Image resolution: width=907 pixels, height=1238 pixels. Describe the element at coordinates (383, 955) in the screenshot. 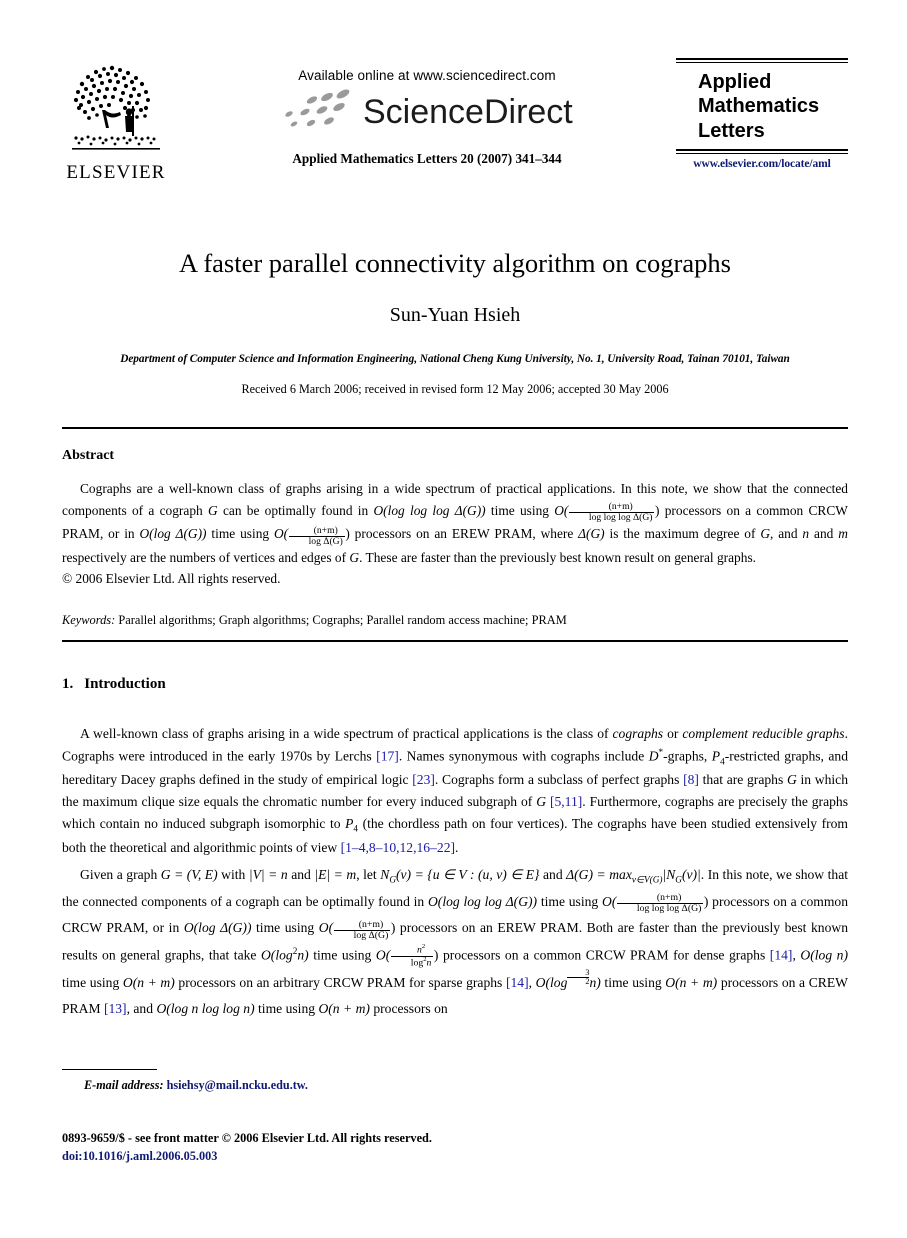

I see `p2-bigO-3: O(` at that location.